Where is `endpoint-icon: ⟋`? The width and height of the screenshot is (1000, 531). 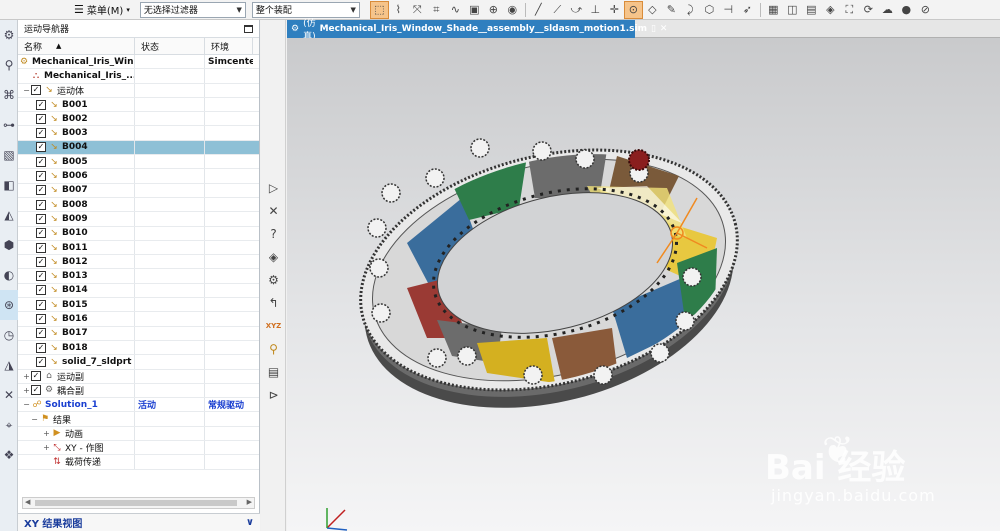 endpoint-icon: ⟋ is located at coordinates (557, 10).